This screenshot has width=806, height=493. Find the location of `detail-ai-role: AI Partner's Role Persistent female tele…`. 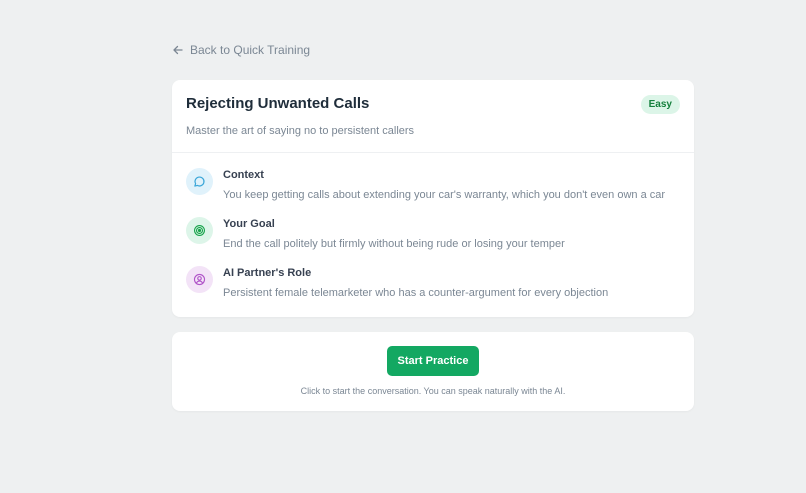

detail-ai-role: AI Partner's Role Persistent female tele… is located at coordinates (433, 286).